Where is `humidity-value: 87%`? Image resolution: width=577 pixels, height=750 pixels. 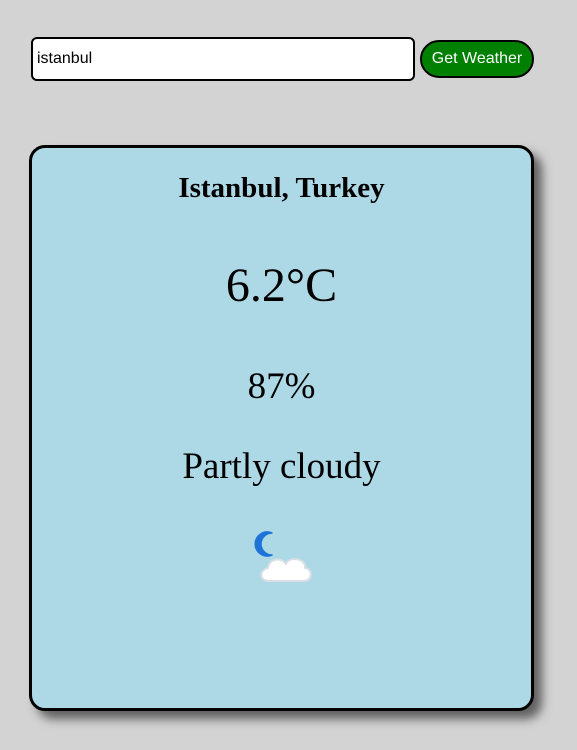
humidity-value: 87% is located at coordinates (281, 386).